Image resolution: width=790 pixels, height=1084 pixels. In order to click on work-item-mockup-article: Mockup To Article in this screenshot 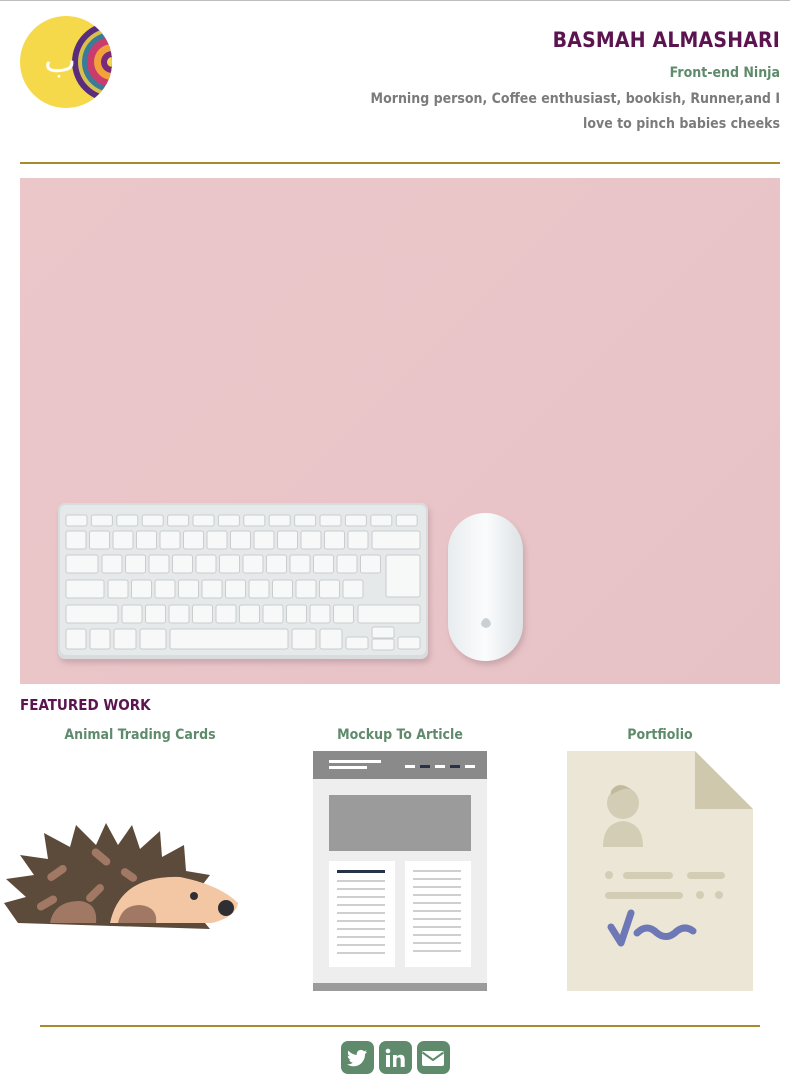, I will do `click(400, 859)`.